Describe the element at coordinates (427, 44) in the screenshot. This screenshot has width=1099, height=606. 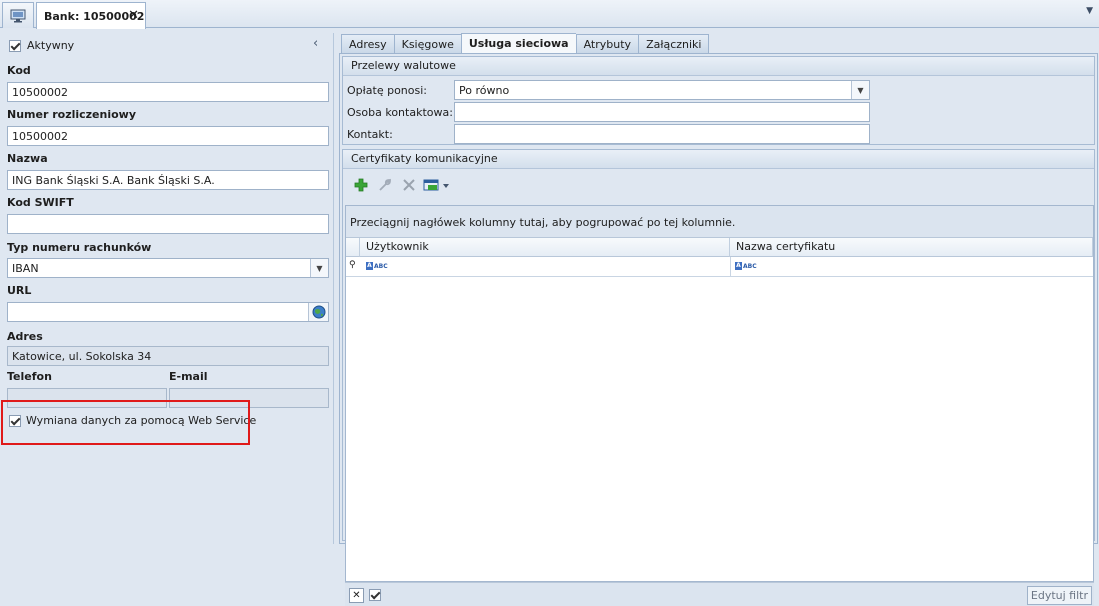
I see `tab-ksiegowe: Księgowe` at that location.